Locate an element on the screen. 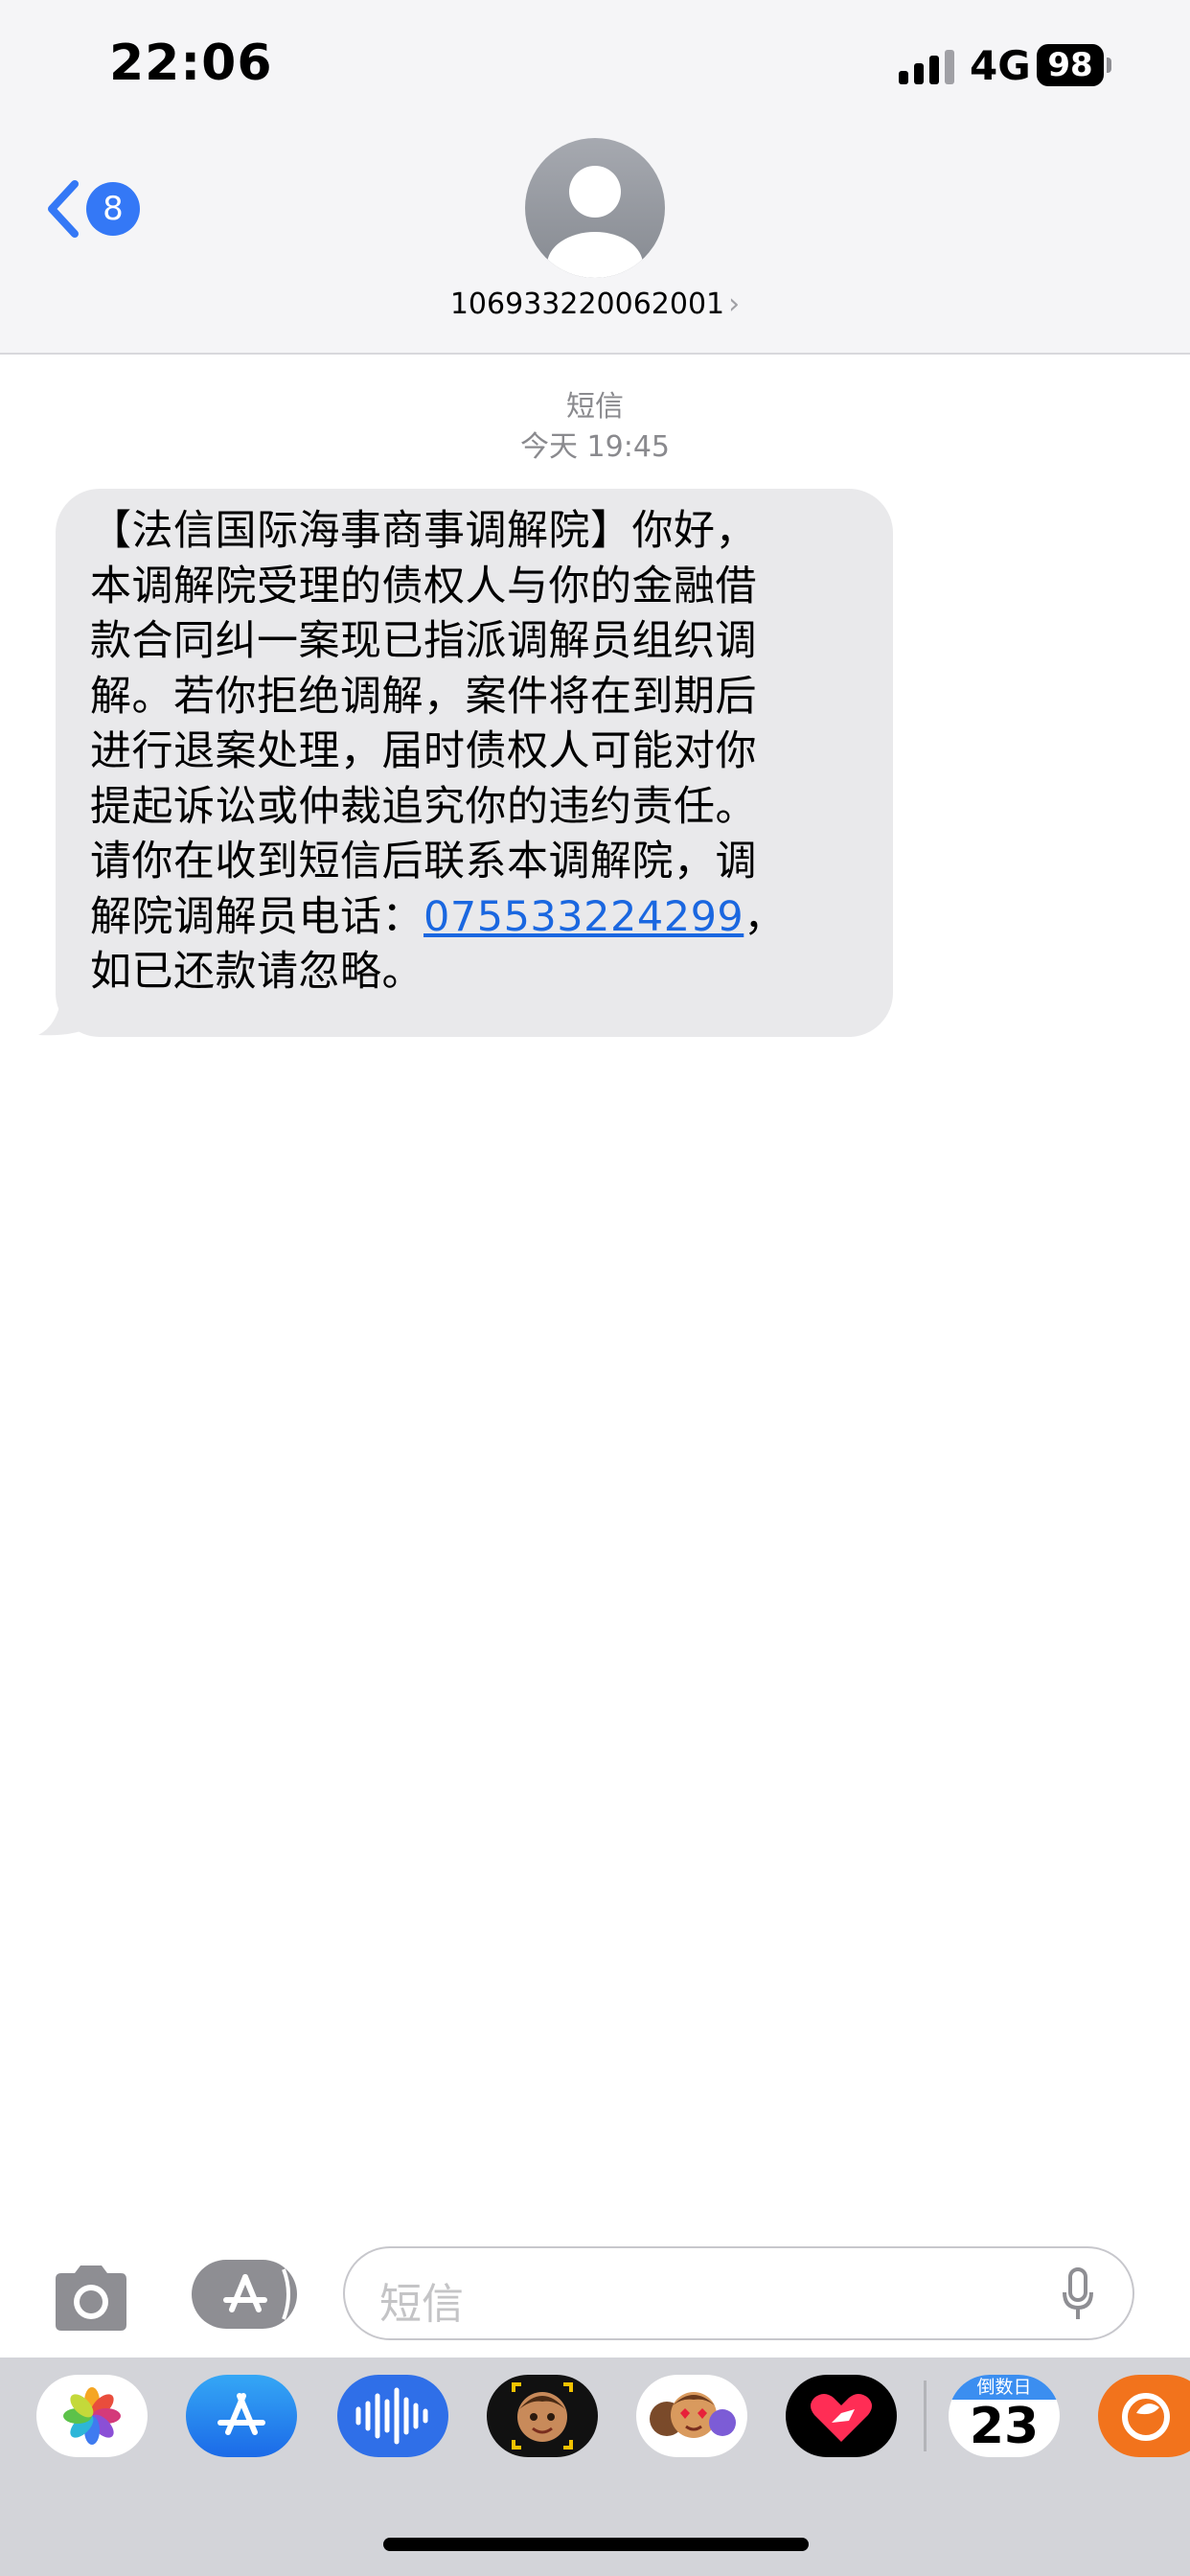 The image size is (1190, 2576). conversation-header: 22:06 4G 98 8 106933220062001 › is located at coordinates (595, 177).